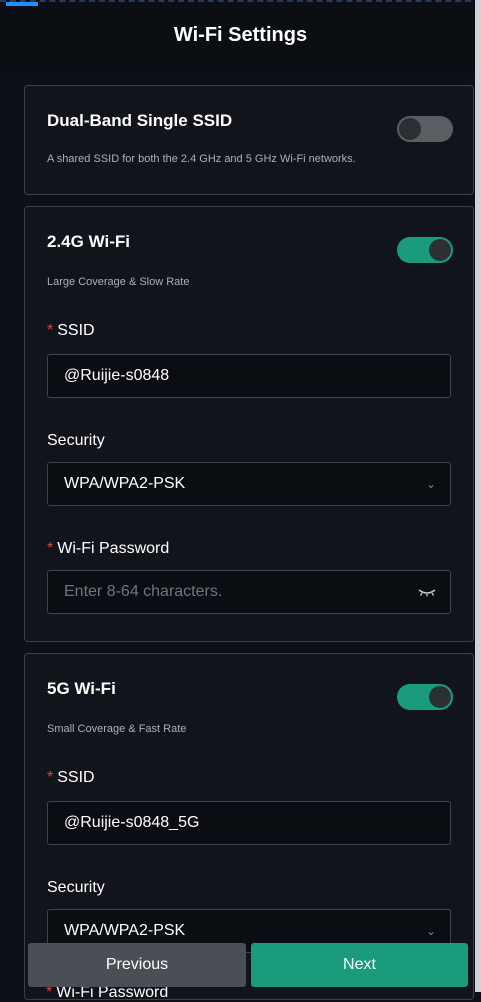 The image size is (481, 1002). Describe the element at coordinates (22, 4) in the screenshot. I see `header-accent` at that location.